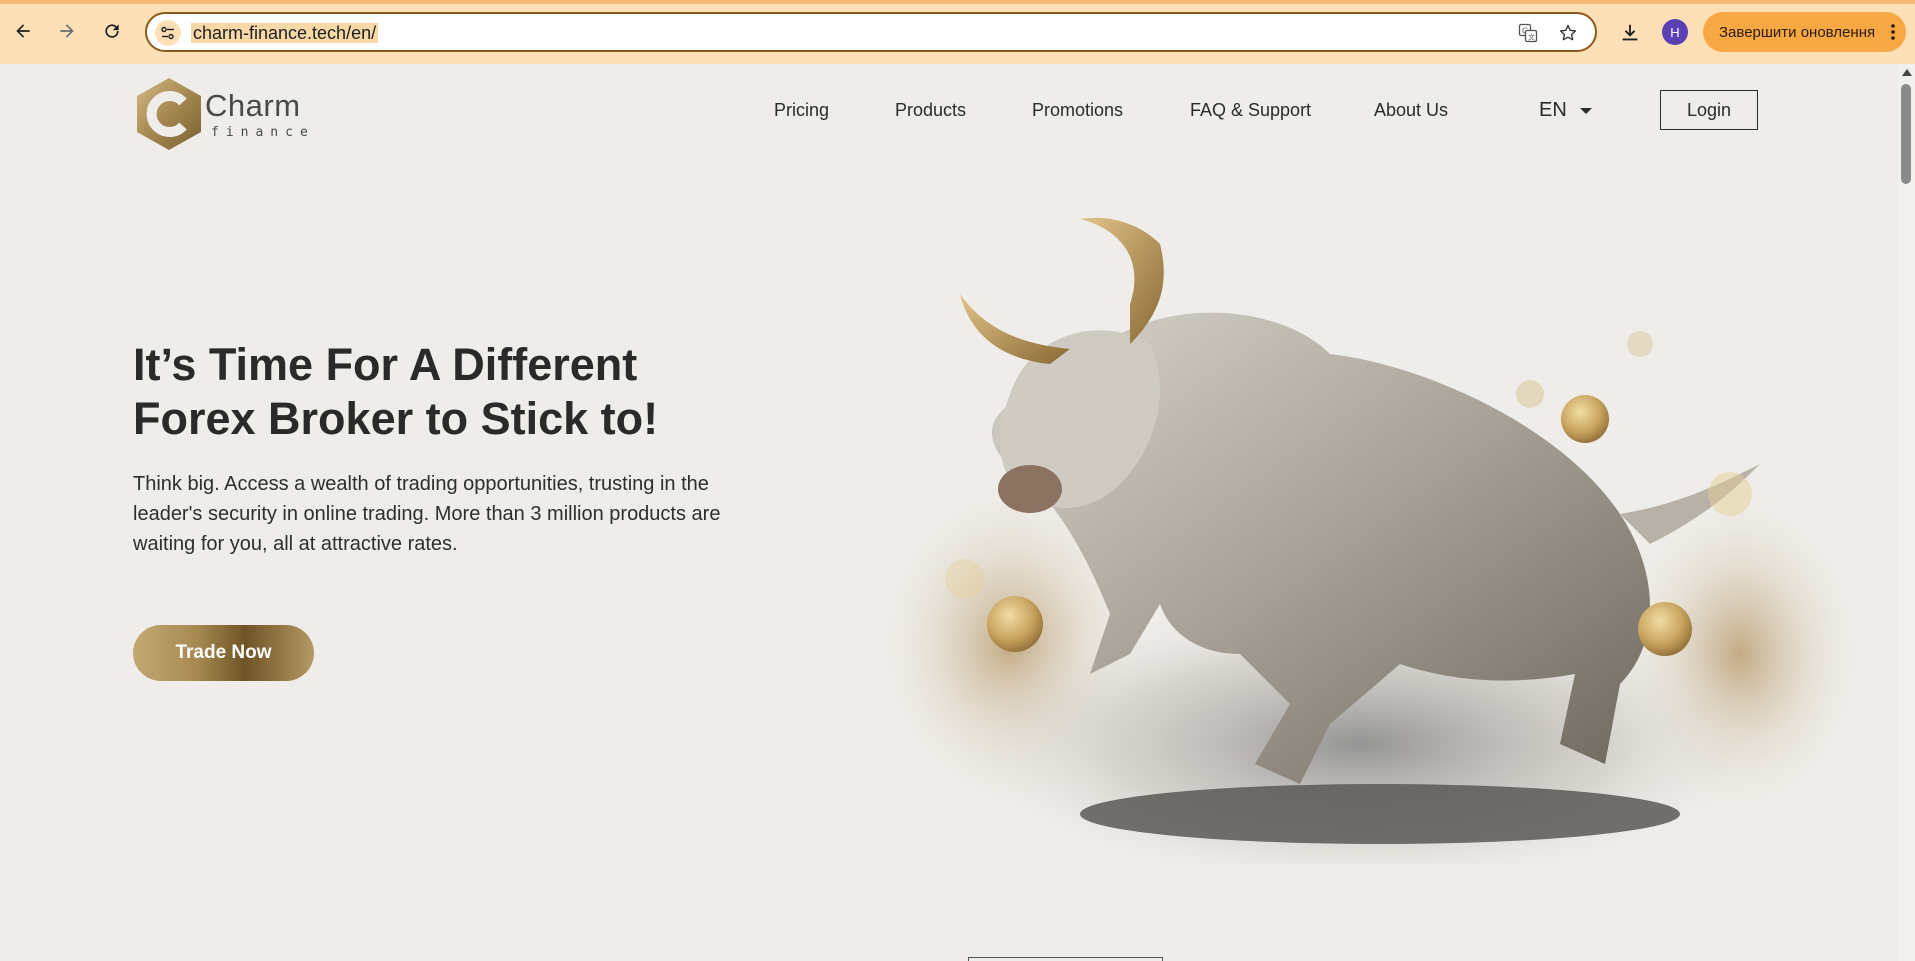 The image size is (1915, 961). What do you see at coordinates (1065, 959) in the screenshot?
I see `section-tab-outline` at bounding box center [1065, 959].